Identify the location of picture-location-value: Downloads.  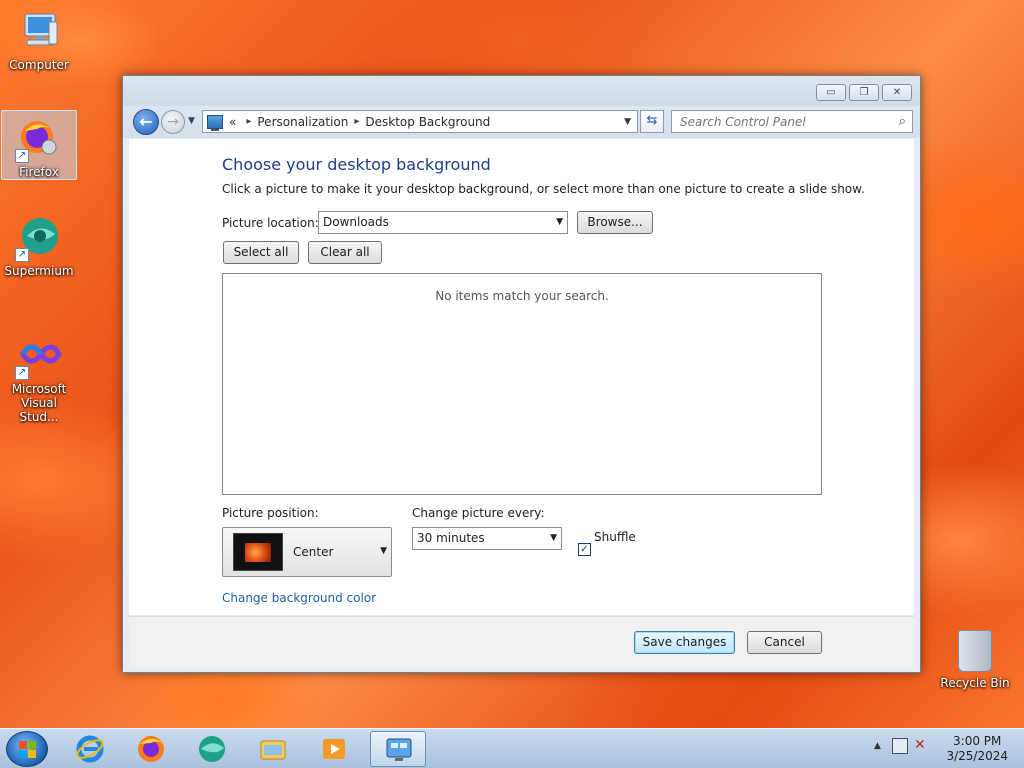
(356, 222).